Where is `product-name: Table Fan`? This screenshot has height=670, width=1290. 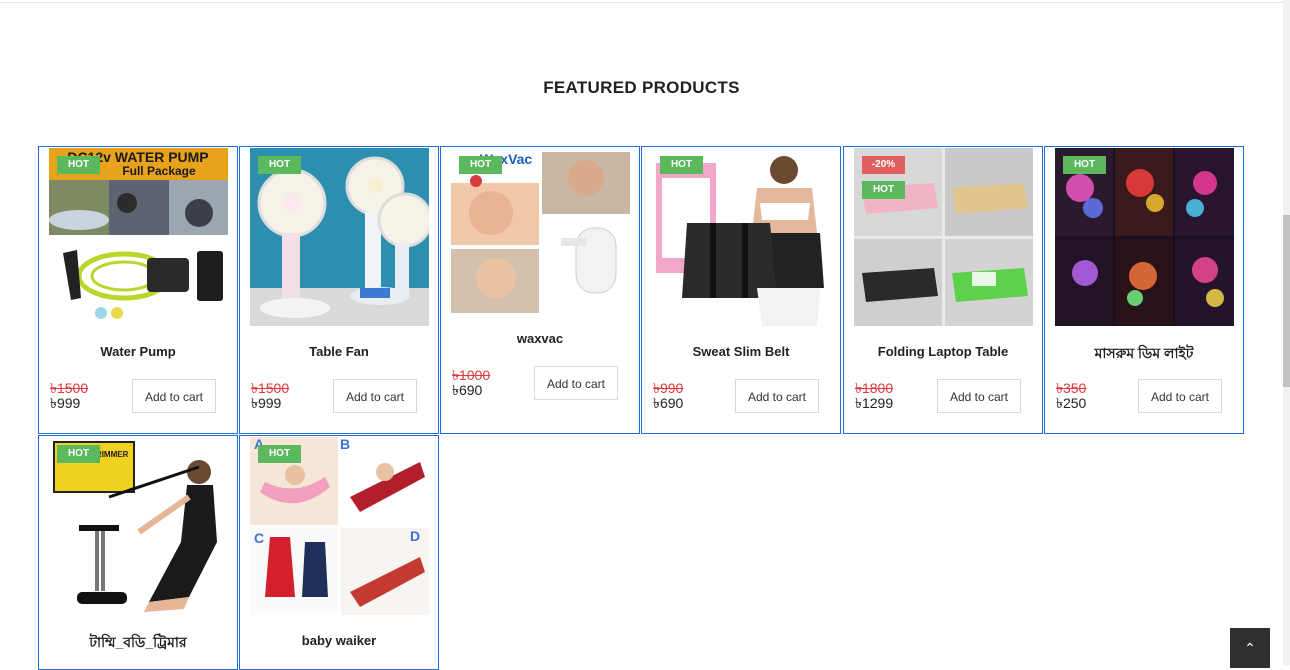 product-name: Table Fan is located at coordinates (339, 351).